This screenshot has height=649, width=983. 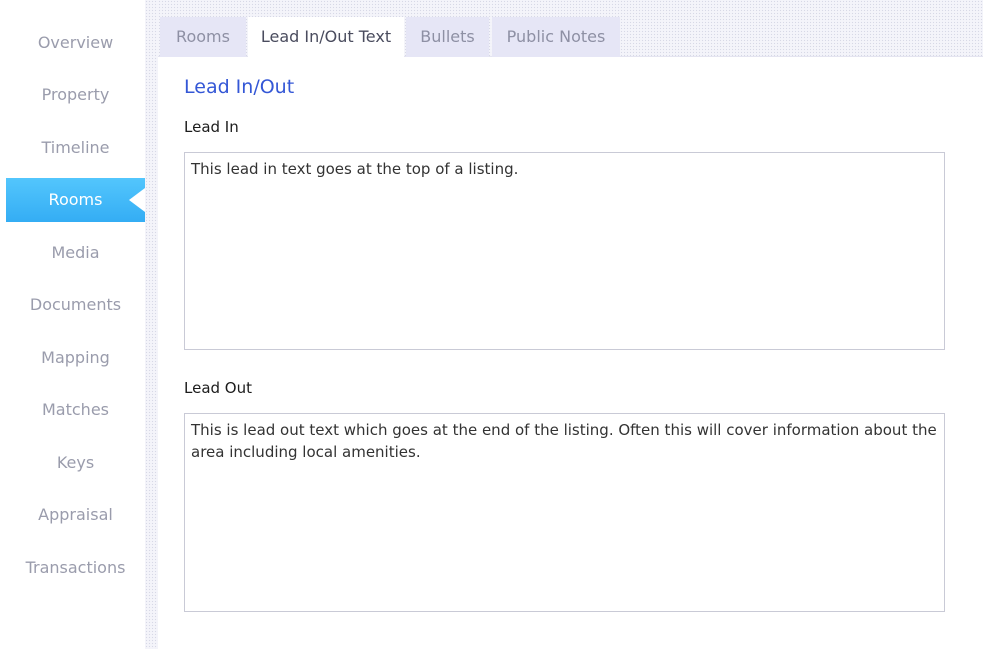 I want to click on sidebar-item-media: Media, so click(x=75, y=253).